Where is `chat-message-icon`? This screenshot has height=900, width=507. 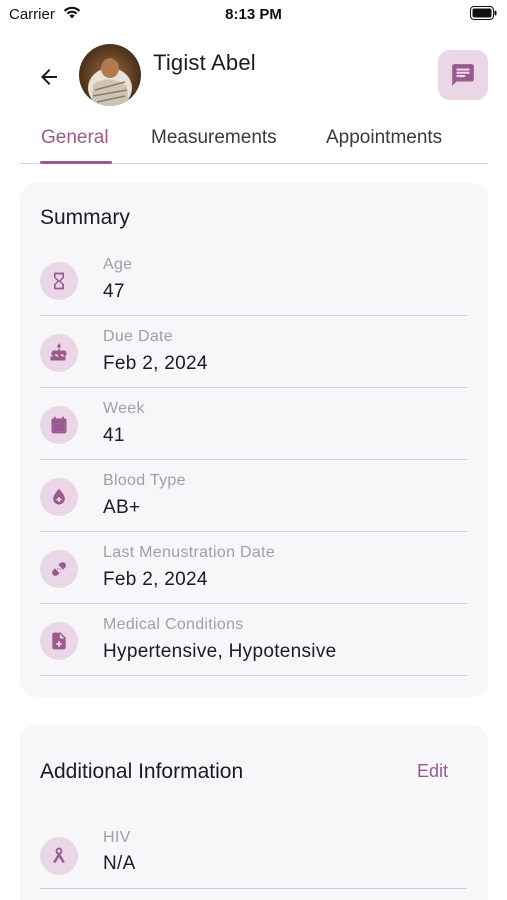 chat-message-icon is located at coordinates (463, 75).